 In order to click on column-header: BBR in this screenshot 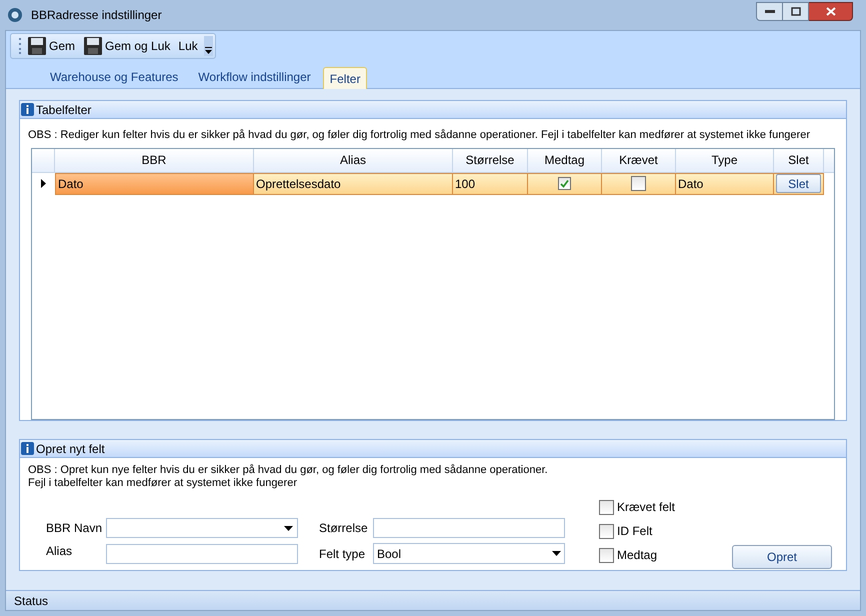, I will do `click(154, 160)`.